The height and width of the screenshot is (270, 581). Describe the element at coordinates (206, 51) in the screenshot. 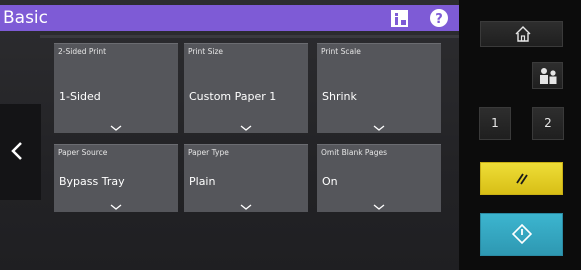

I see `tile-label: Print Size` at that location.